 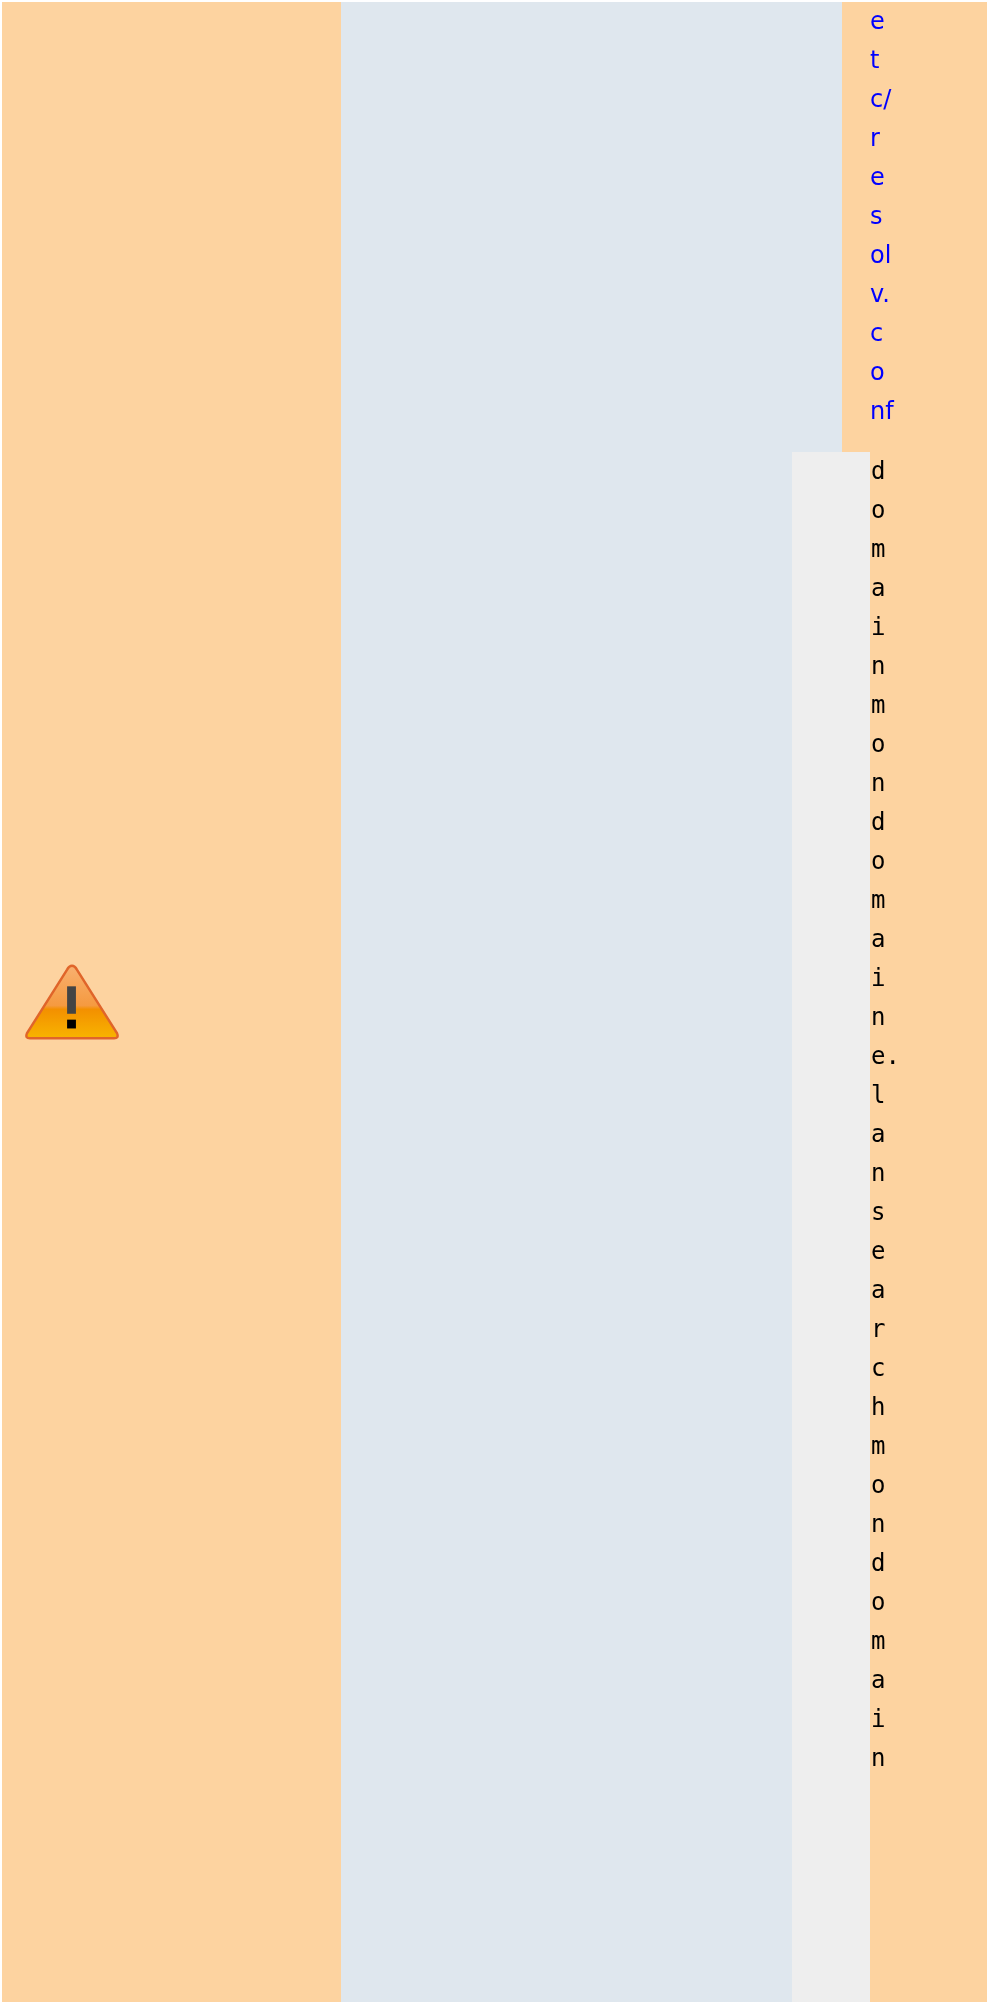 What do you see at coordinates (883, 1115) in the screenshot?
I see `code-text: domainmondomaine.lansearchmondomain` at bounding box center [883, 1115].